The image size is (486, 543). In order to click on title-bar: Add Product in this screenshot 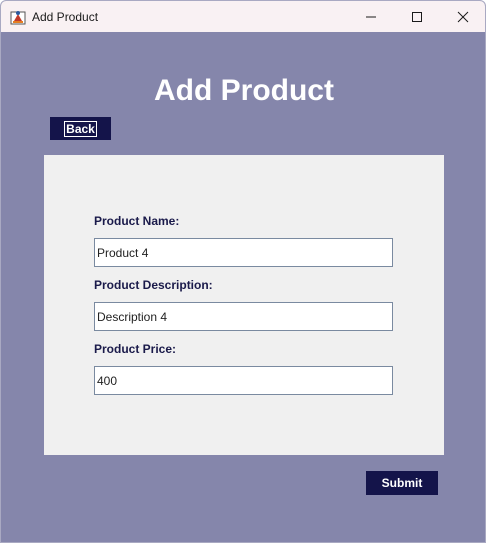, I will do `click(243, 16)`.